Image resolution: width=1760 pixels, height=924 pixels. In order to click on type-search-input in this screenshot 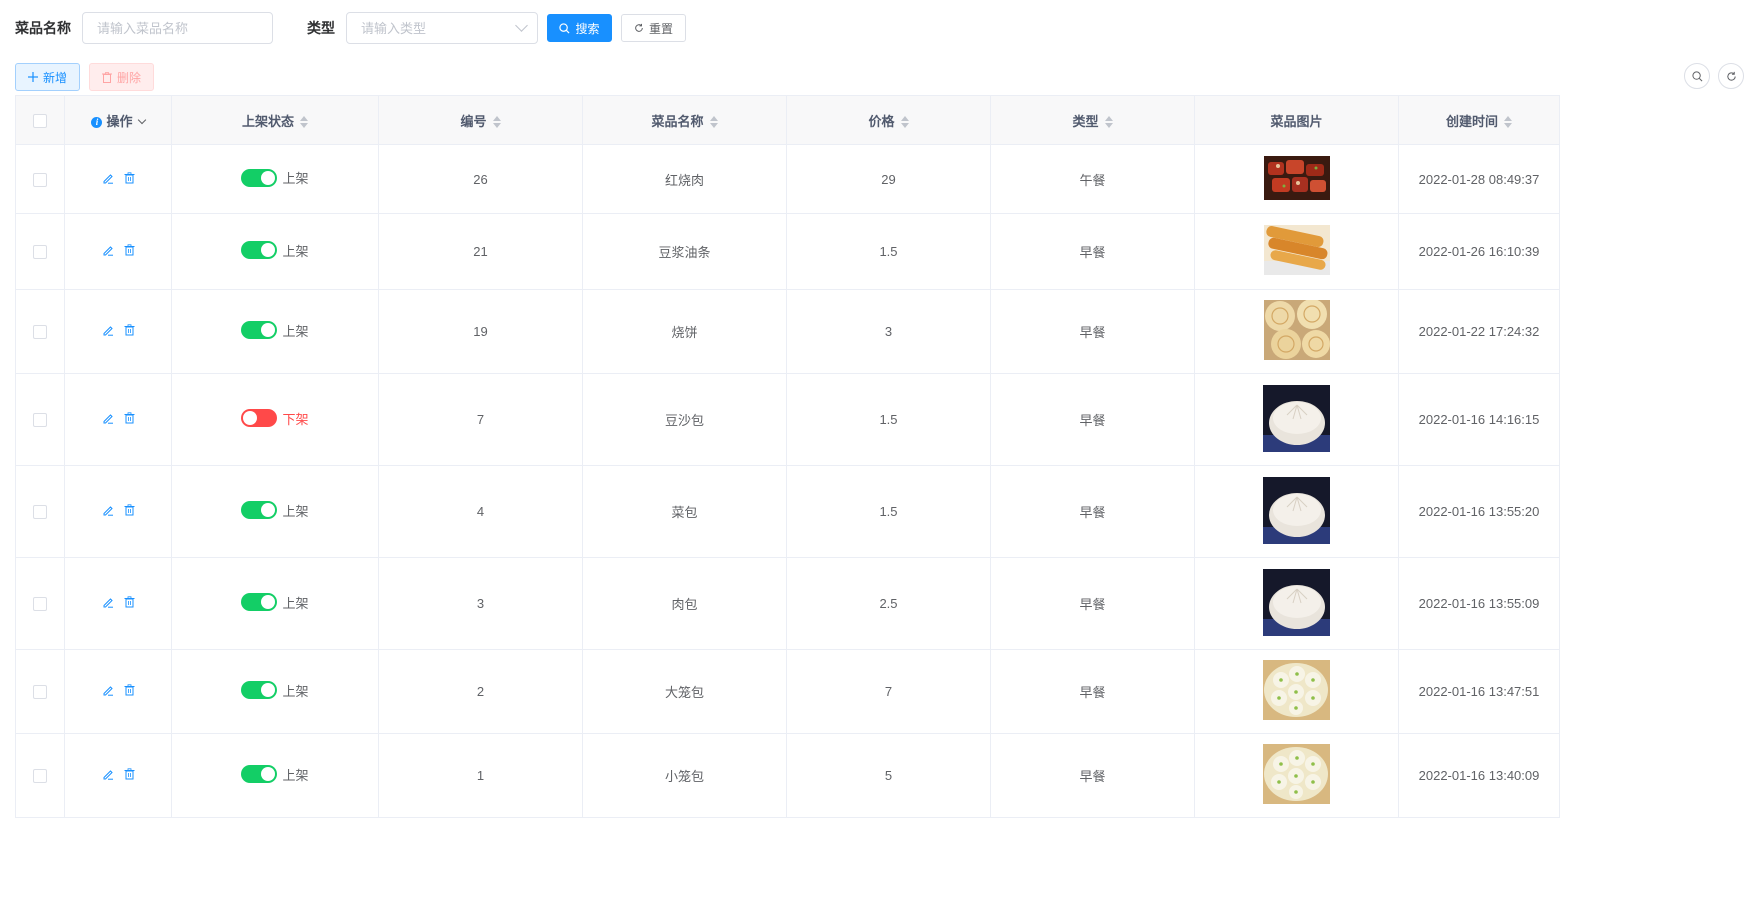, I will do `click(442, 28)`.